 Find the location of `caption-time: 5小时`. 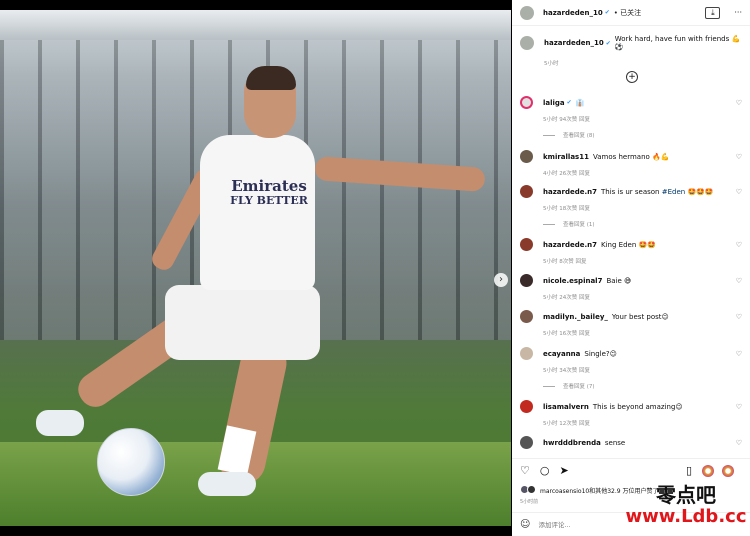

caption-time: 5小时 is located at coordinates (551, 64).